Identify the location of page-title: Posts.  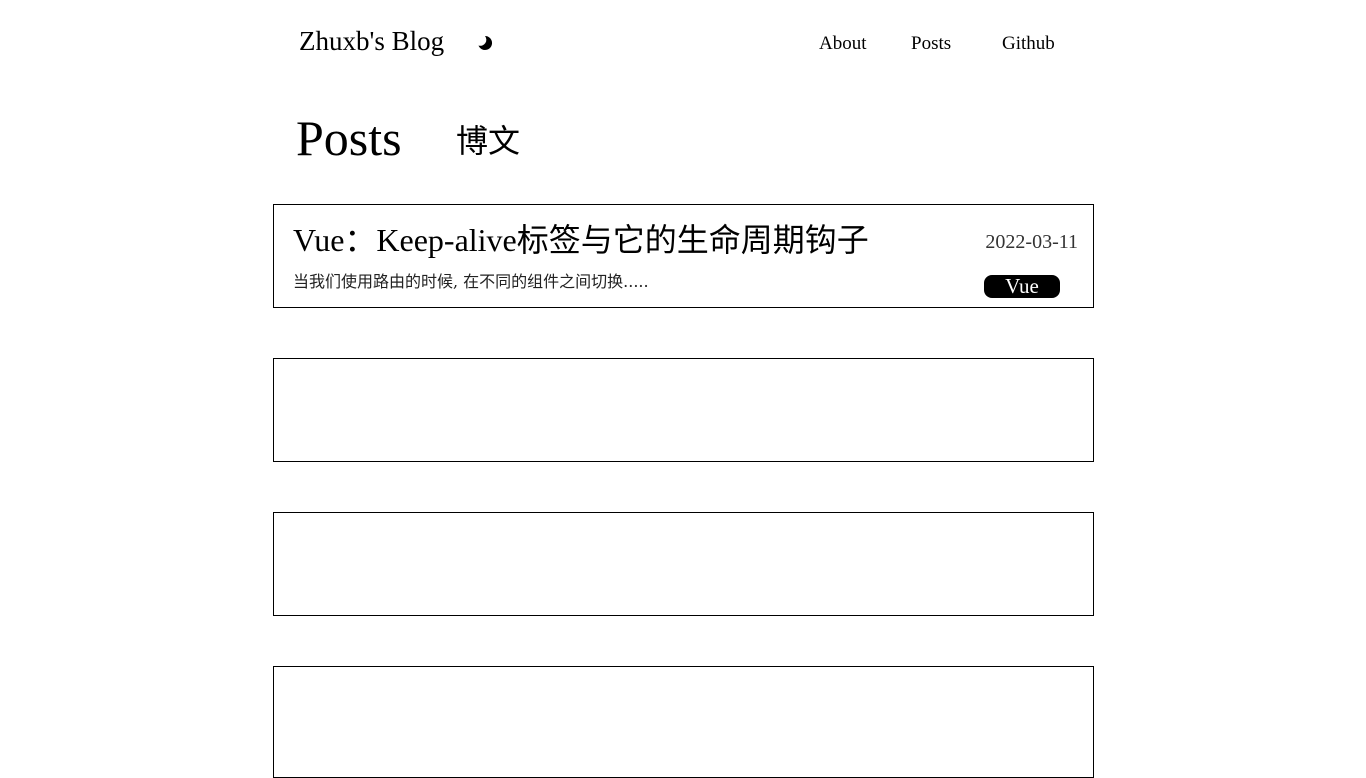
(349, 138).